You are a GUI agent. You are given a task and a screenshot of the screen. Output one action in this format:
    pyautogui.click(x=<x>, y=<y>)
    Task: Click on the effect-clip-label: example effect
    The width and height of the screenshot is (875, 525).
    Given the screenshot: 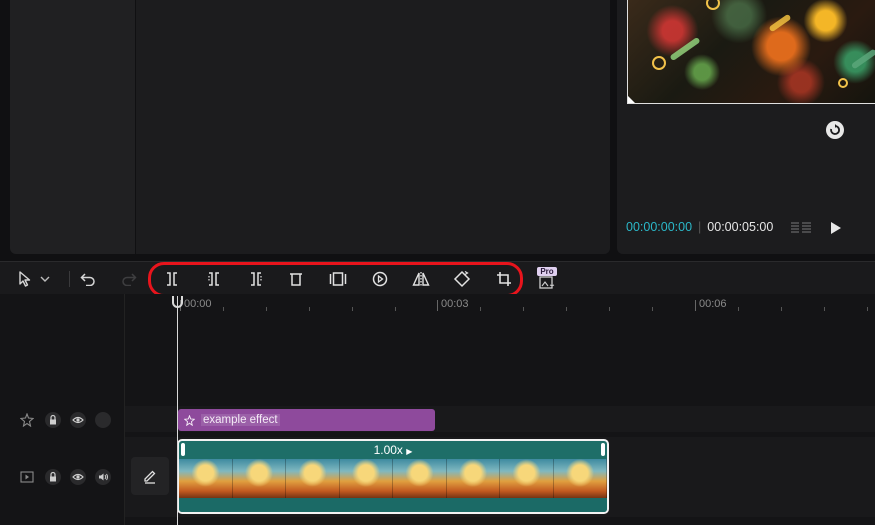 What is the action you would take?
    pyautogui.click(x=240, y=420)
    